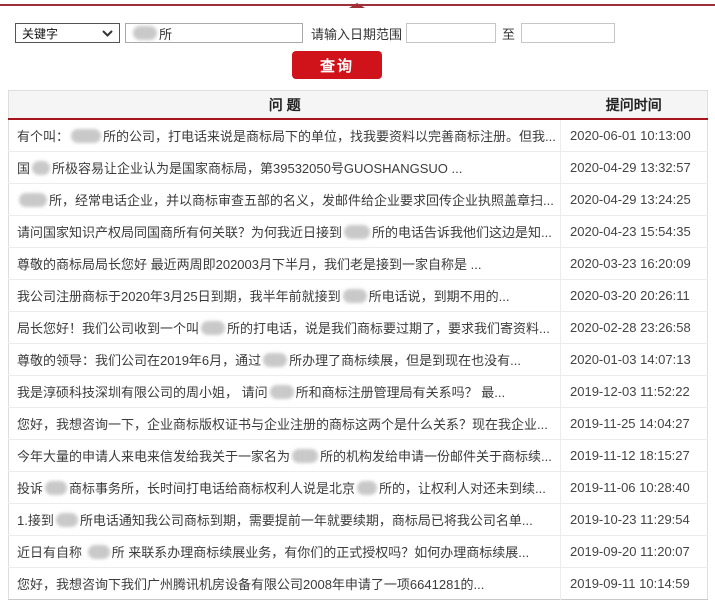 This screenshot has width=715, height=606. I want to click on table-header-row: 问 题 提问时间, so click(358, 105).